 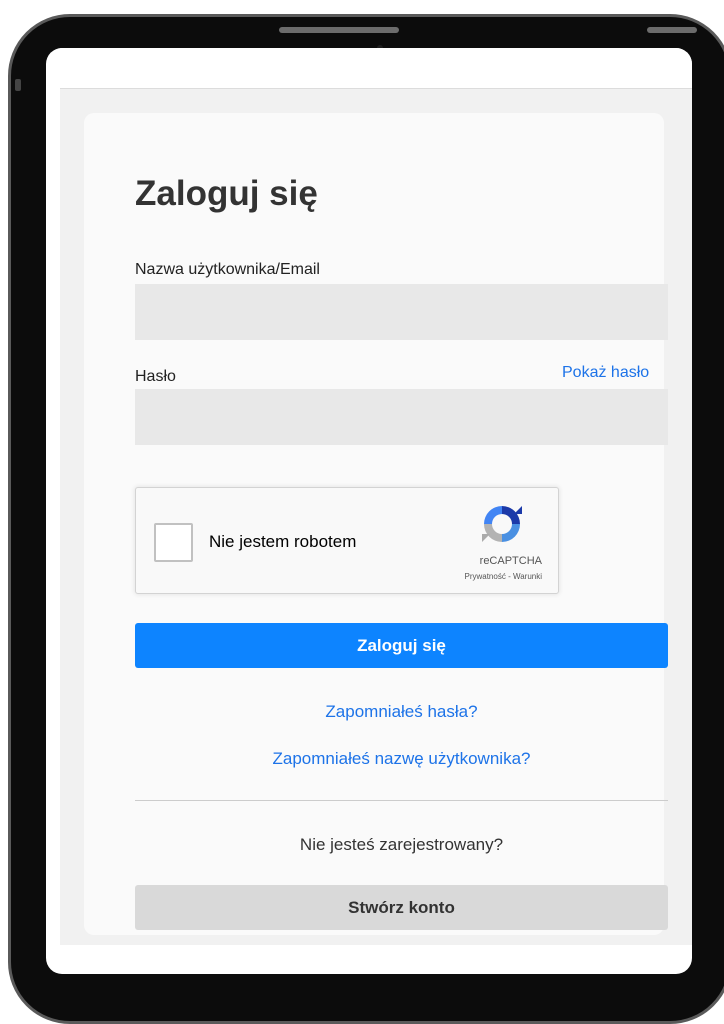 What do you see at coordinates (401, 712) in the screenshot?
I see `forgot-password-link: Zapomniałeś hasła?` at bounding box center [401, 712].